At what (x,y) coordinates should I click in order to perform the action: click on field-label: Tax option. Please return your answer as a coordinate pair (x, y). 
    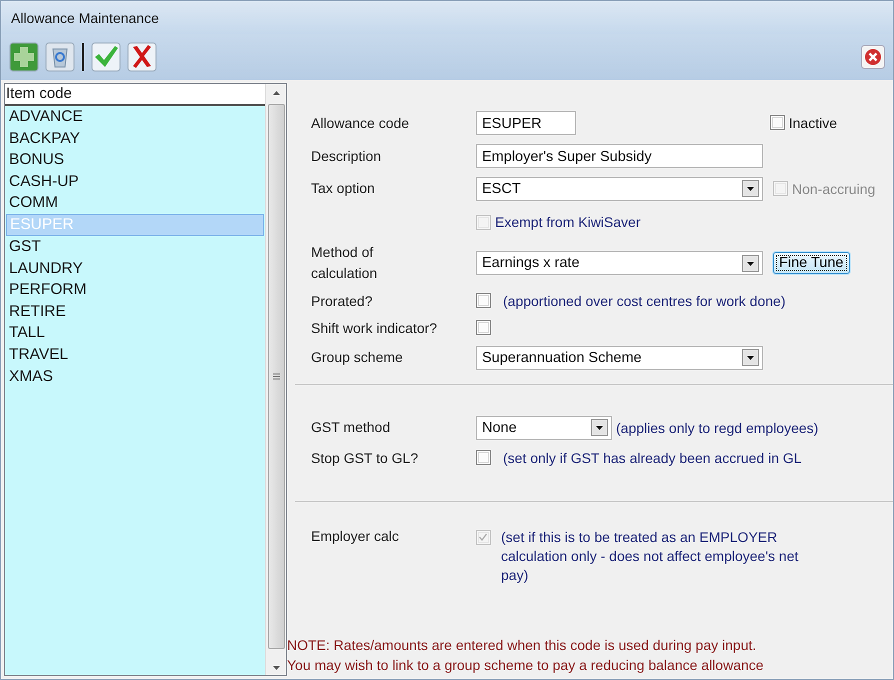
    Looking at the image, I should click on (343, 188).